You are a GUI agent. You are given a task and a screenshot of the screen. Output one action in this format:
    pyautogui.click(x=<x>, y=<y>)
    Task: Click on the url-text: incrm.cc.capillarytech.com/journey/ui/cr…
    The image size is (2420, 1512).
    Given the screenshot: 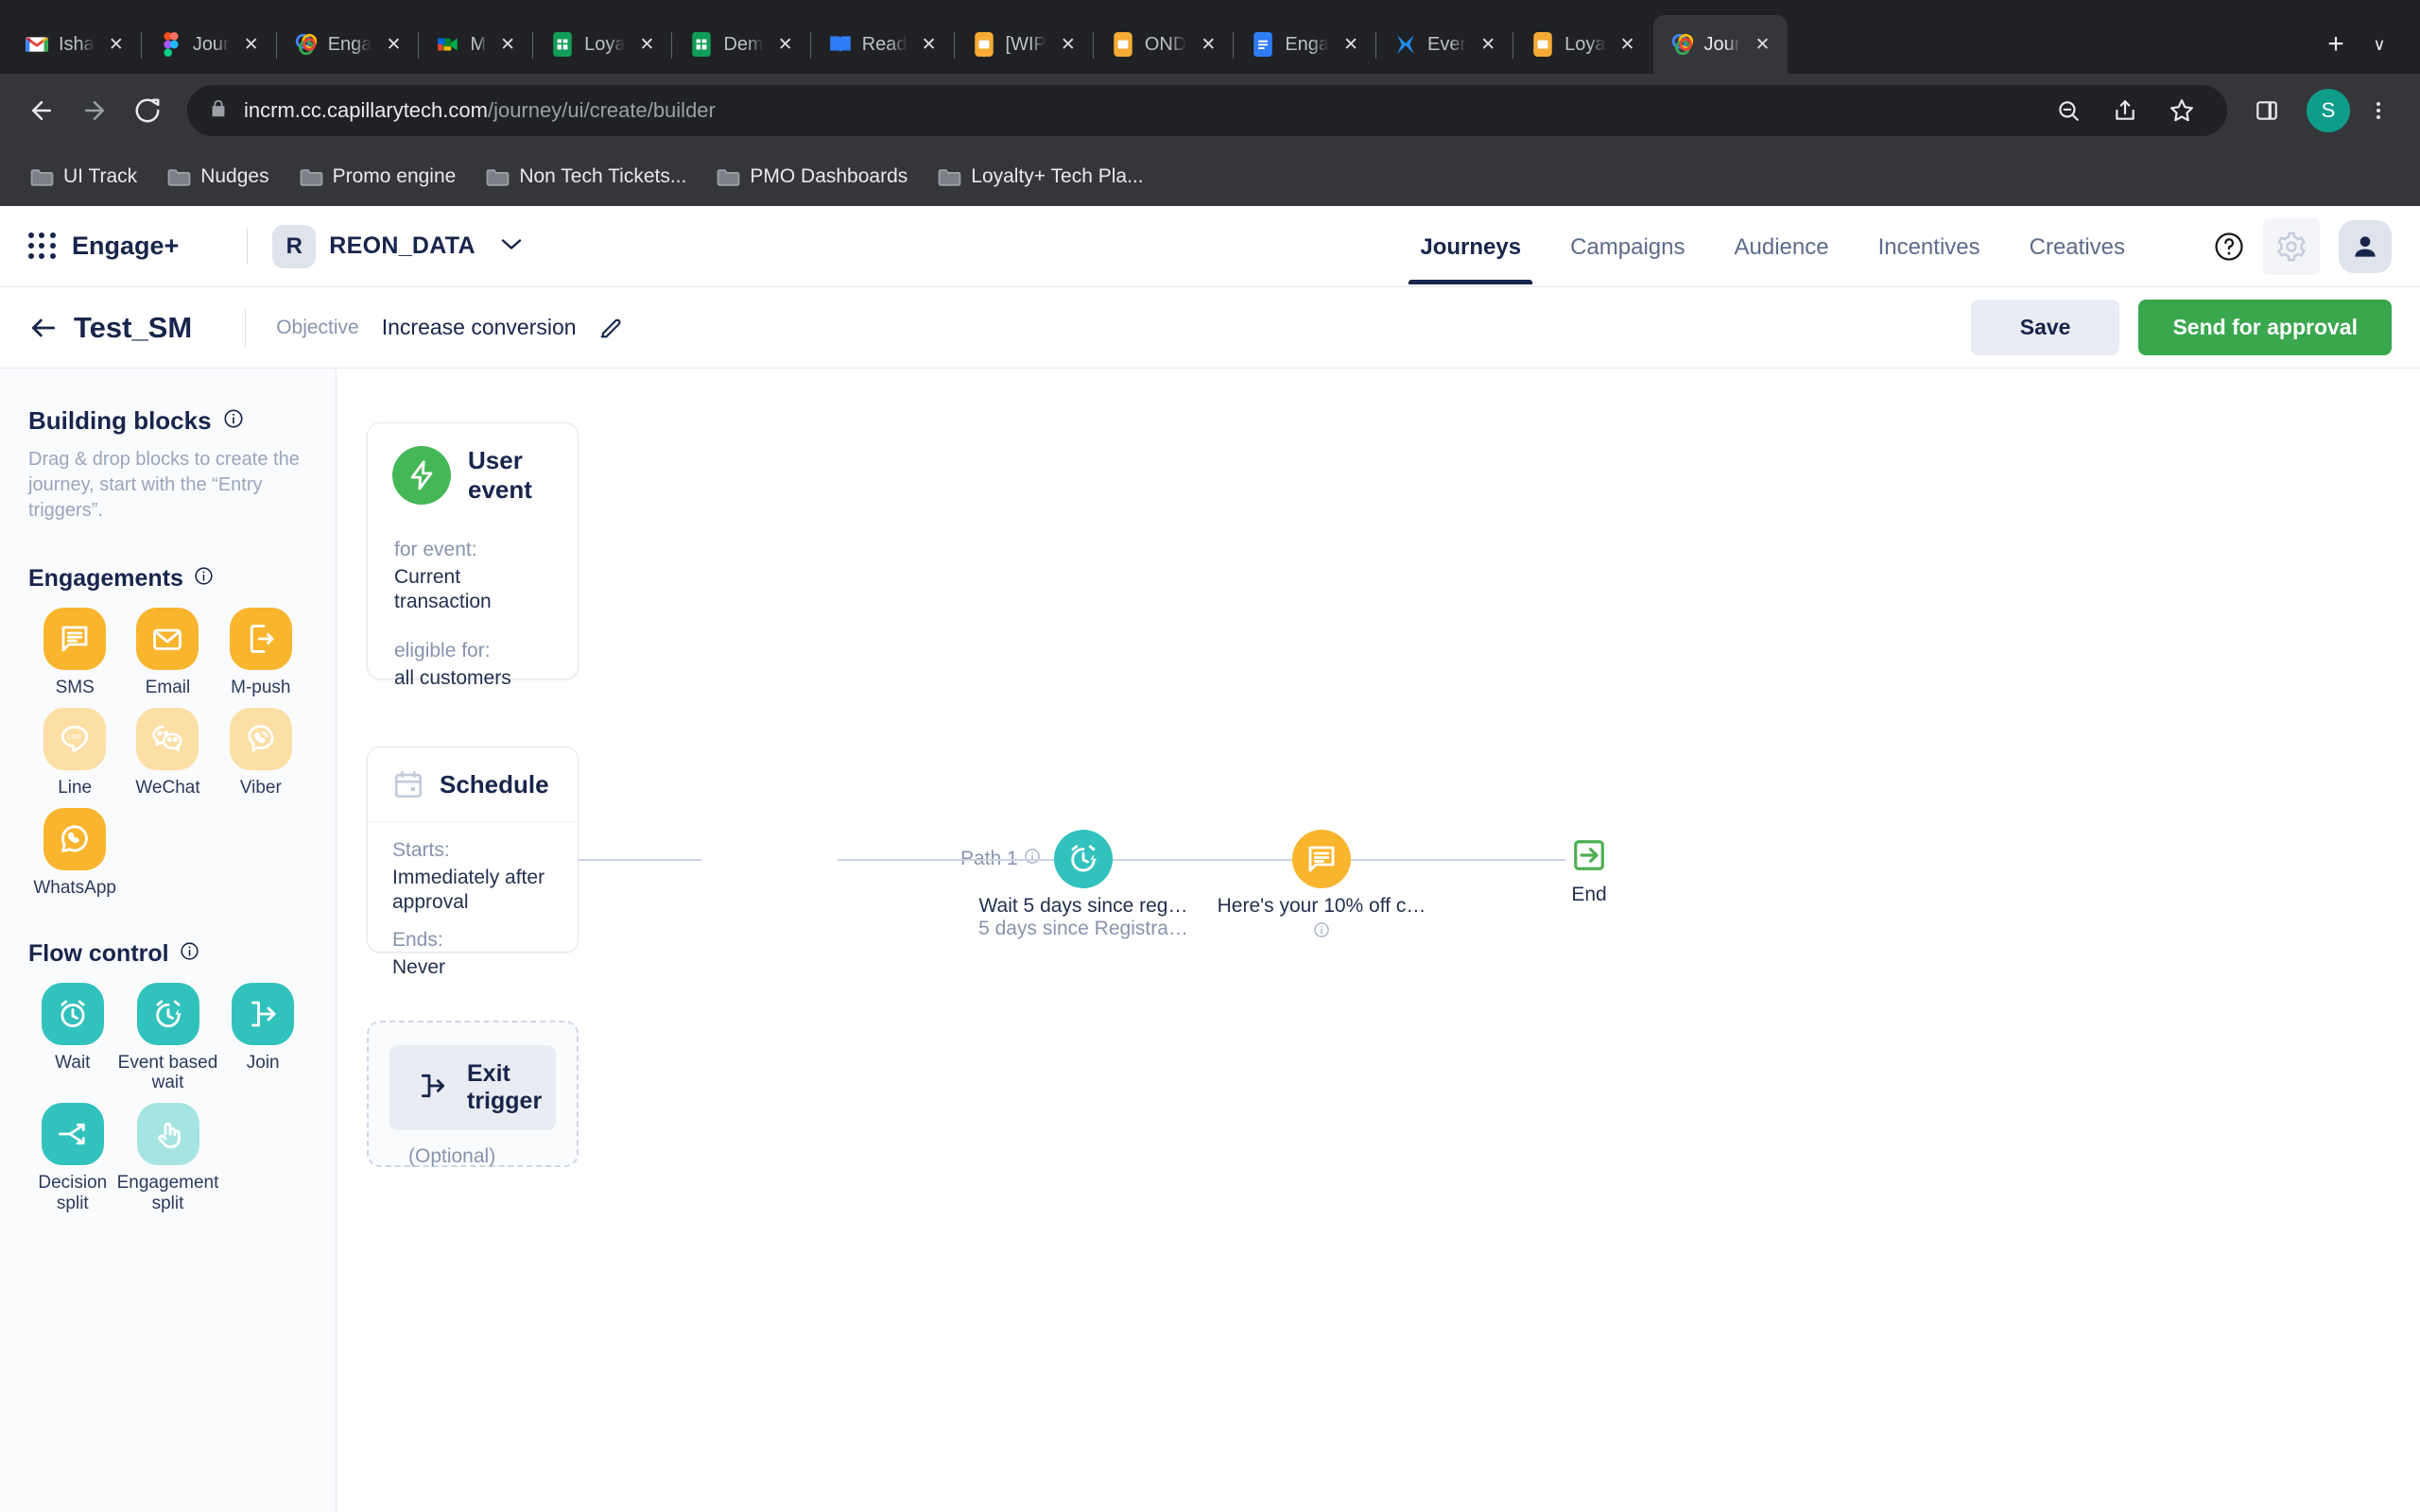 What is the action you would take?
    pyautogui.click(x=480, y=110)
    